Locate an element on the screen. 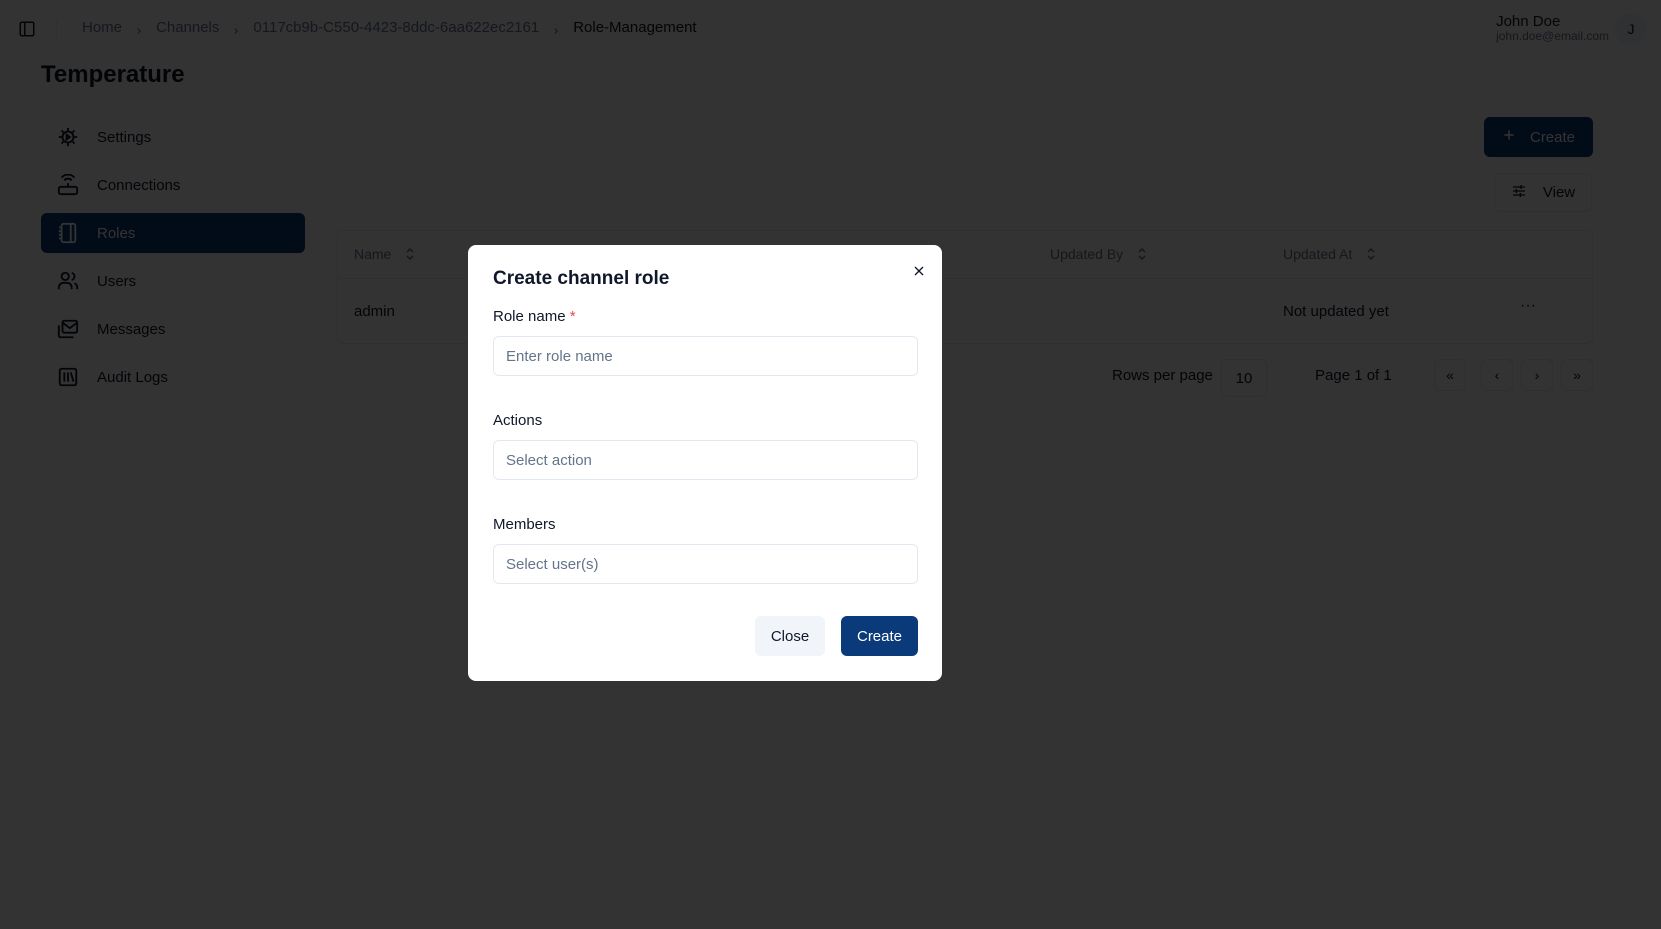  role-name-label-text: Role name is located at coordinates (529, 316).